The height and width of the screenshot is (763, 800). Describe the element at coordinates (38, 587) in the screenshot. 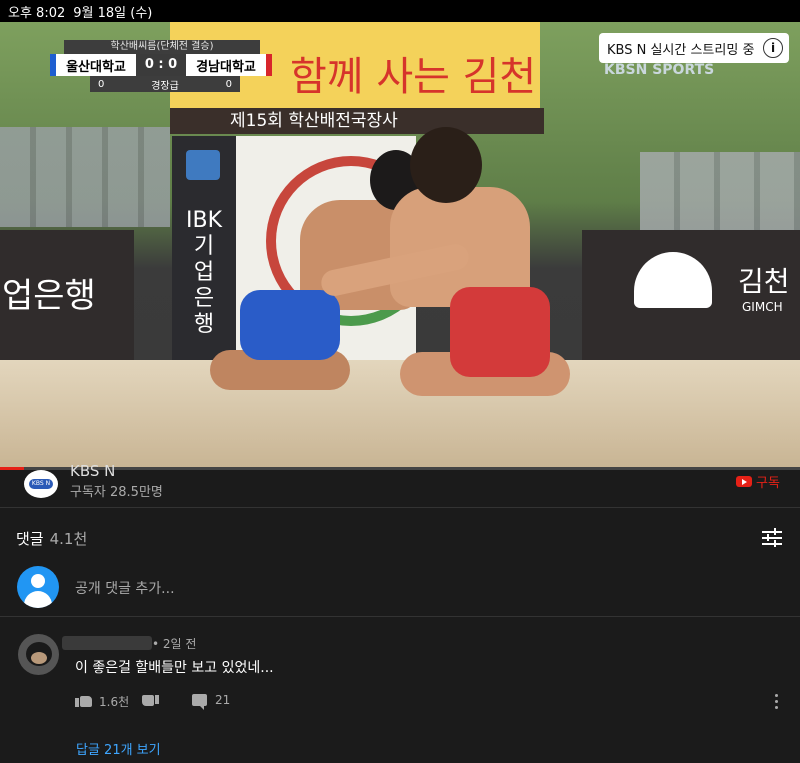

I see `user-avatar-icon` at that location.